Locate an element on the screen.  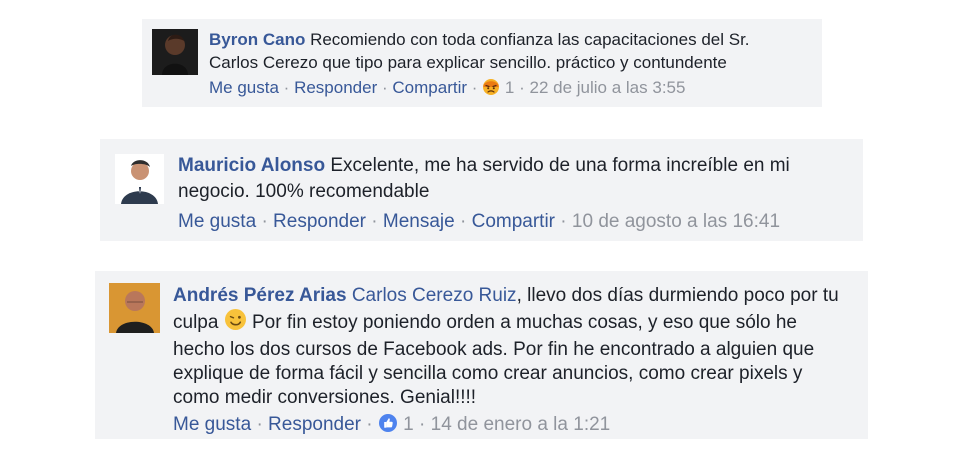
mention-link: Carlos Cerezo Ruiz is located at coordinates (434, 295).